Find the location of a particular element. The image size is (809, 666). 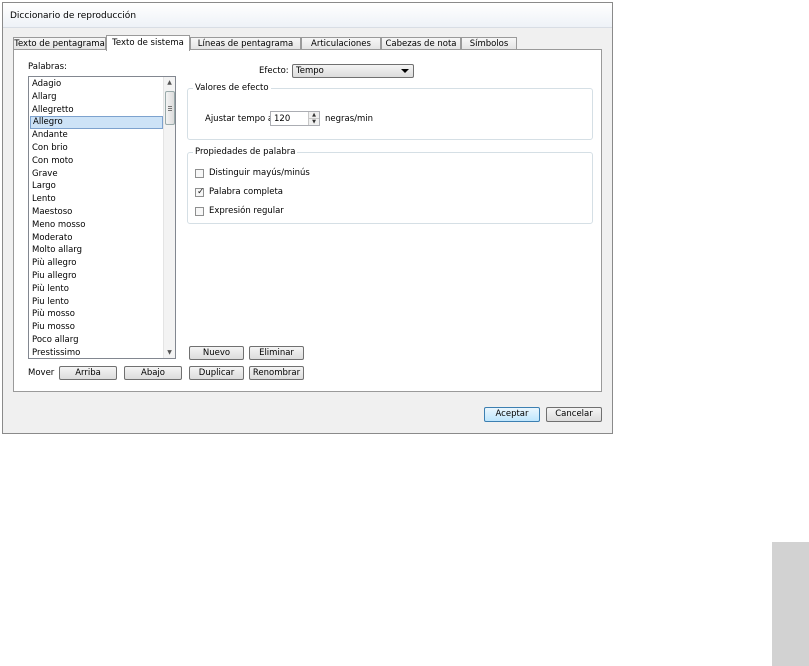

list-item: Moderato is located at coordinates (96, 238).